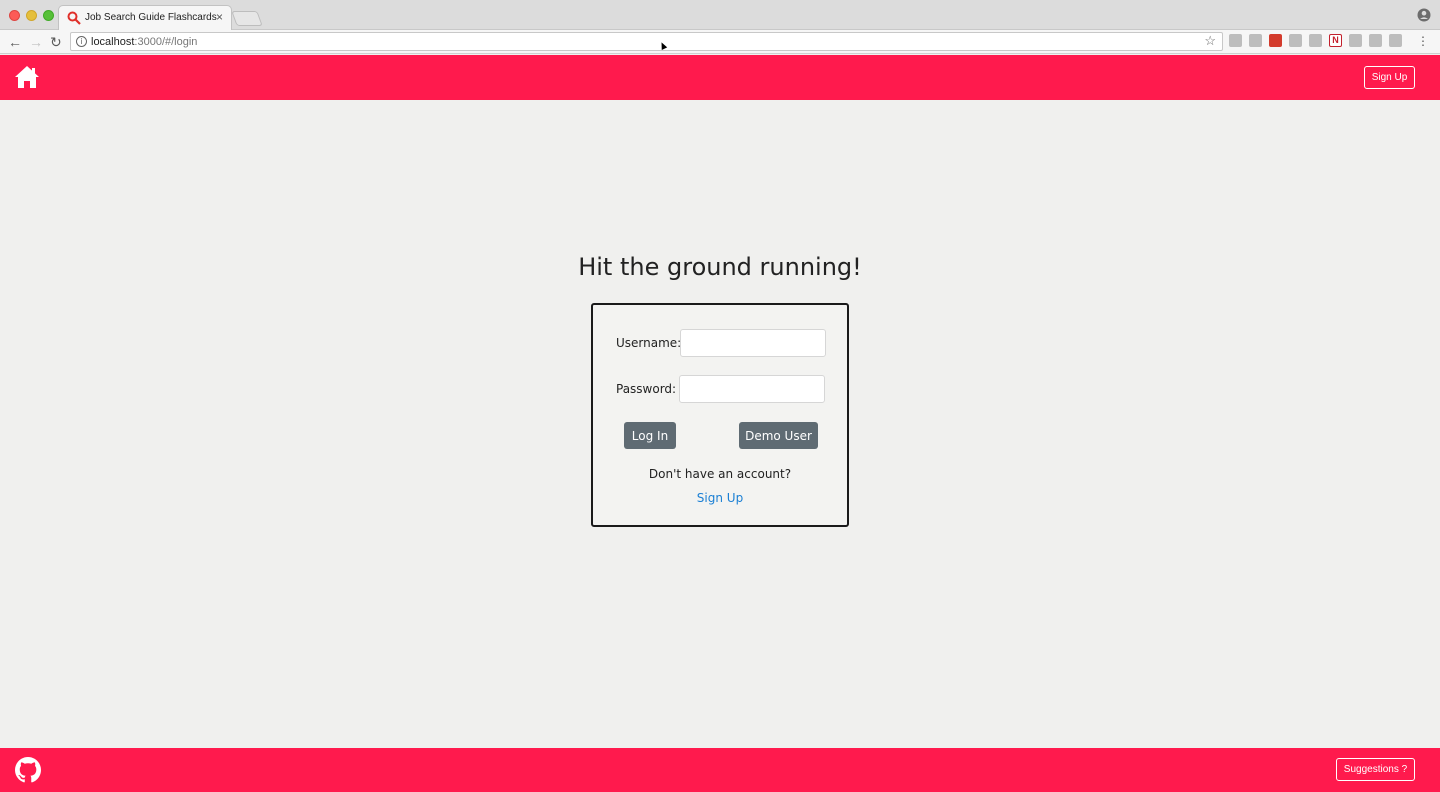 The width and height of the screenshot is (1440, 792). I want to click on no-account-text: Don't have an account?, so click(720, 474).